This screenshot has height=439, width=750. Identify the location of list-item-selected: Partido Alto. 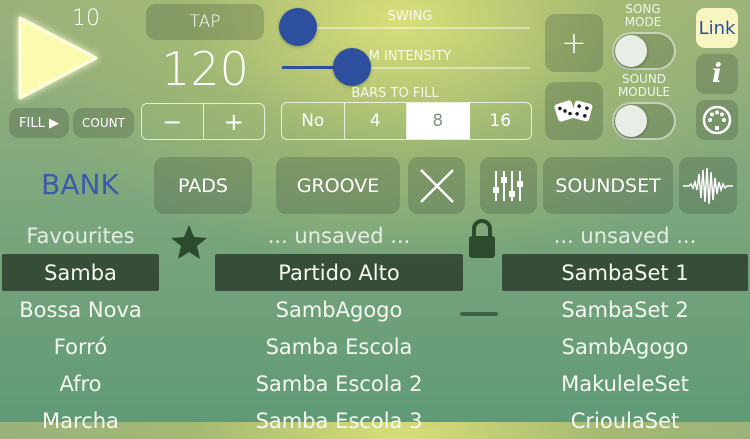
(339, 272).